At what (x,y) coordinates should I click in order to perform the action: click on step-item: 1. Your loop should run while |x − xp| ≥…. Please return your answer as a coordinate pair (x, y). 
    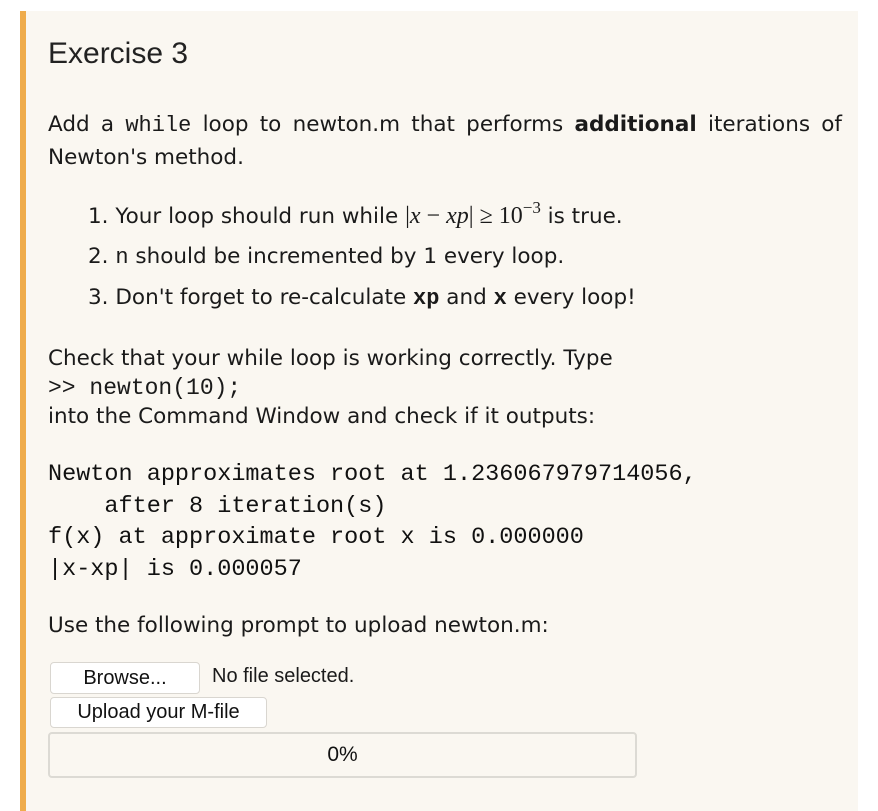
    Looking at the image, I should click on (362, 220).